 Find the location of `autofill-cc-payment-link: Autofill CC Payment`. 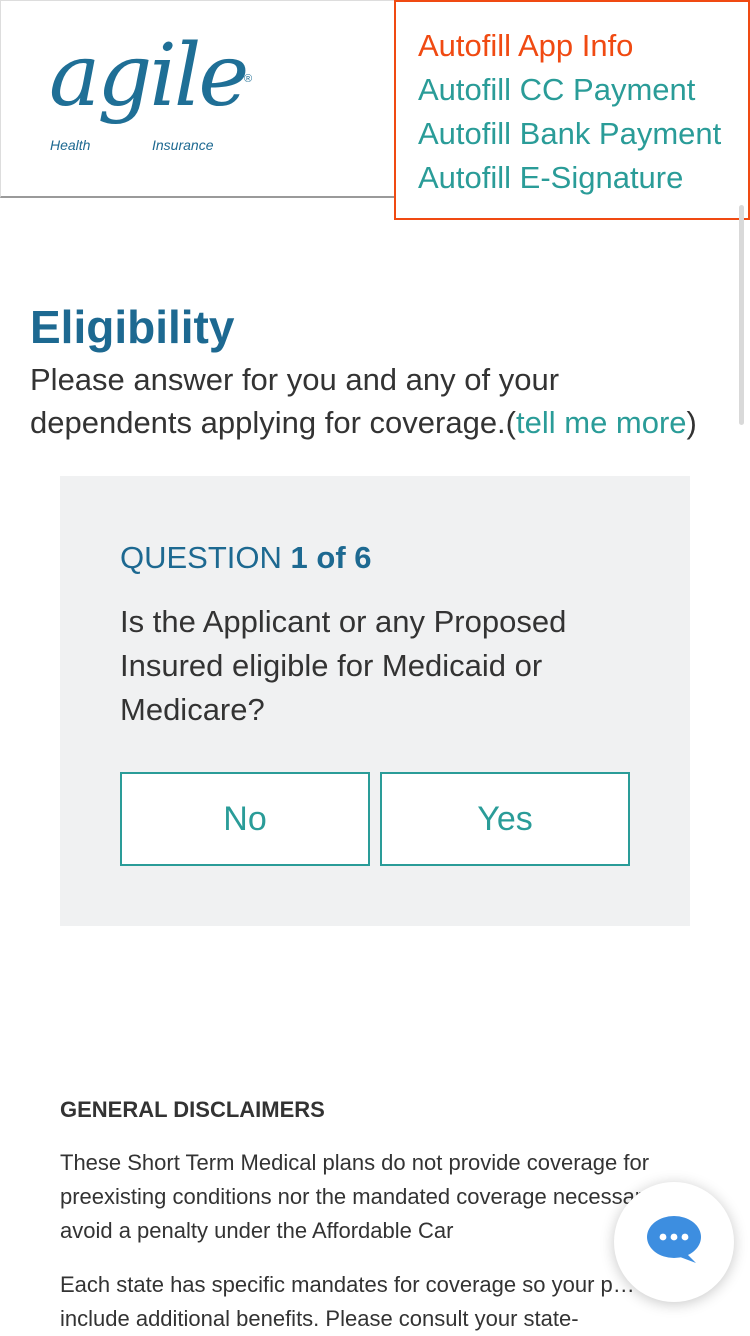

autofill-cc-payment-link: Autofill CC Payment is located at coordinates (583, 90).